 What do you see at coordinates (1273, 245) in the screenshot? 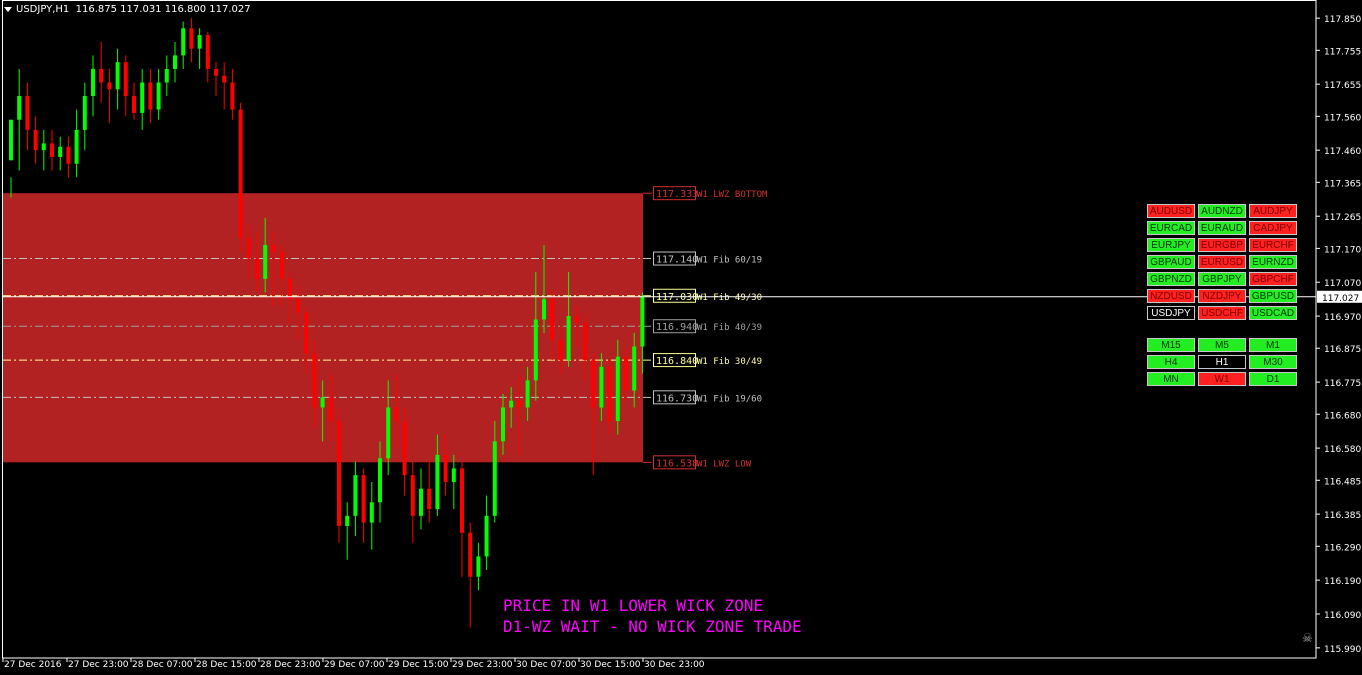
I see `pair-button-eurchf: EURCHF` at bounding box center [1273, 245].